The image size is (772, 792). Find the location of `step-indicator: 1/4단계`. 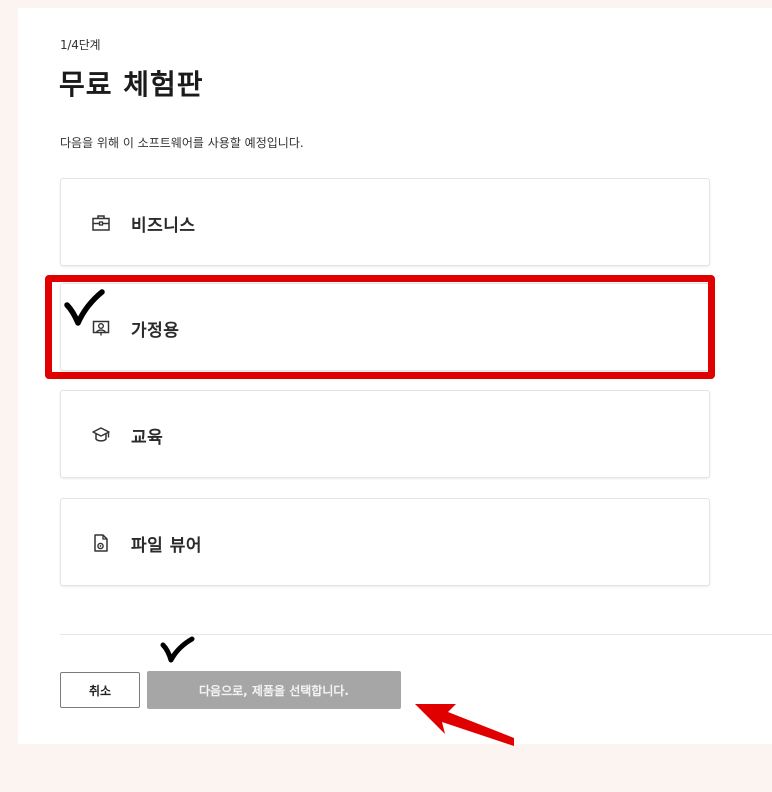

step-indicator: 1/4단계 is located at coordinates (80, 45).